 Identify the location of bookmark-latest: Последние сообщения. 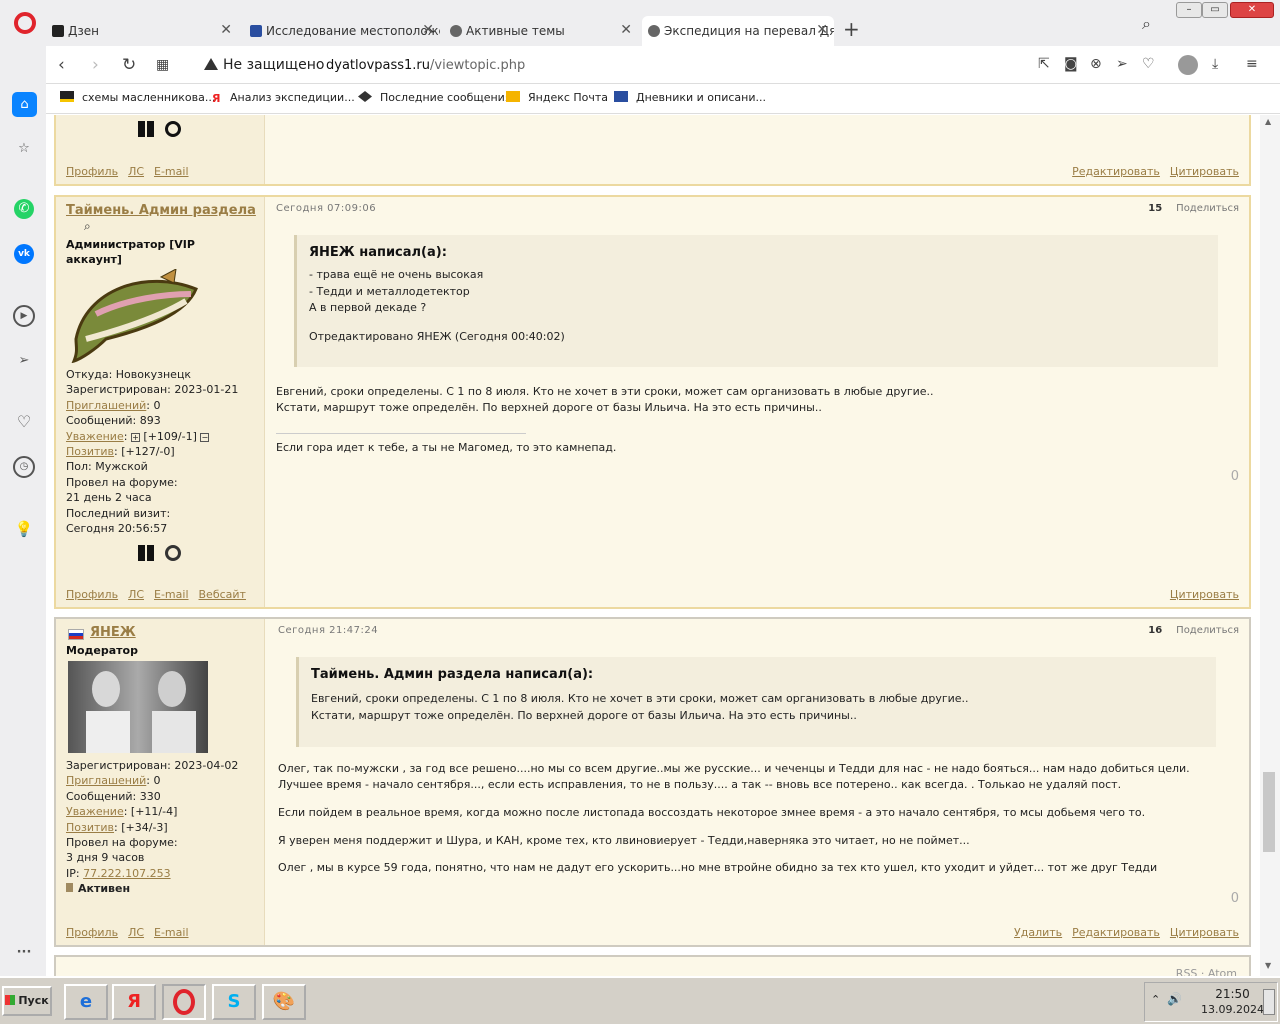
(434, 97).